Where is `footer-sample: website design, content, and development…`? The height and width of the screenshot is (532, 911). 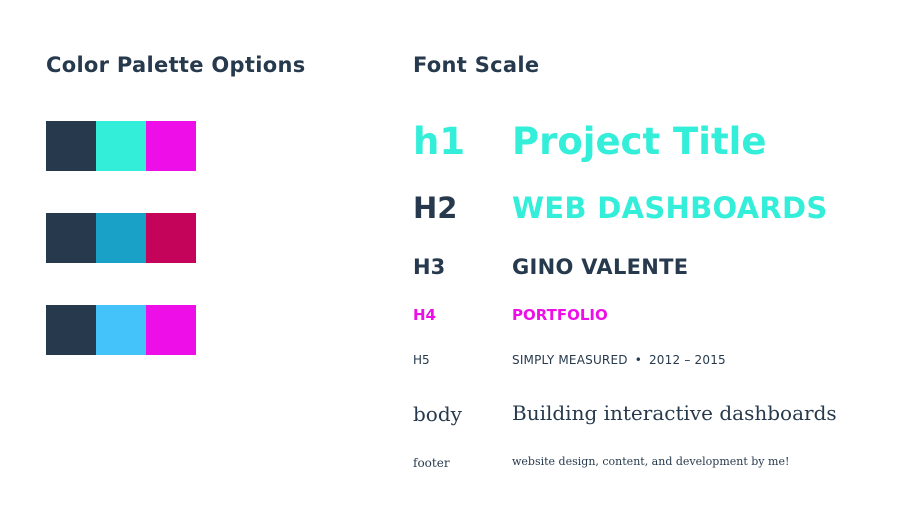 footer-sample: website design, content, and development… is located at coordinates (651, 461).